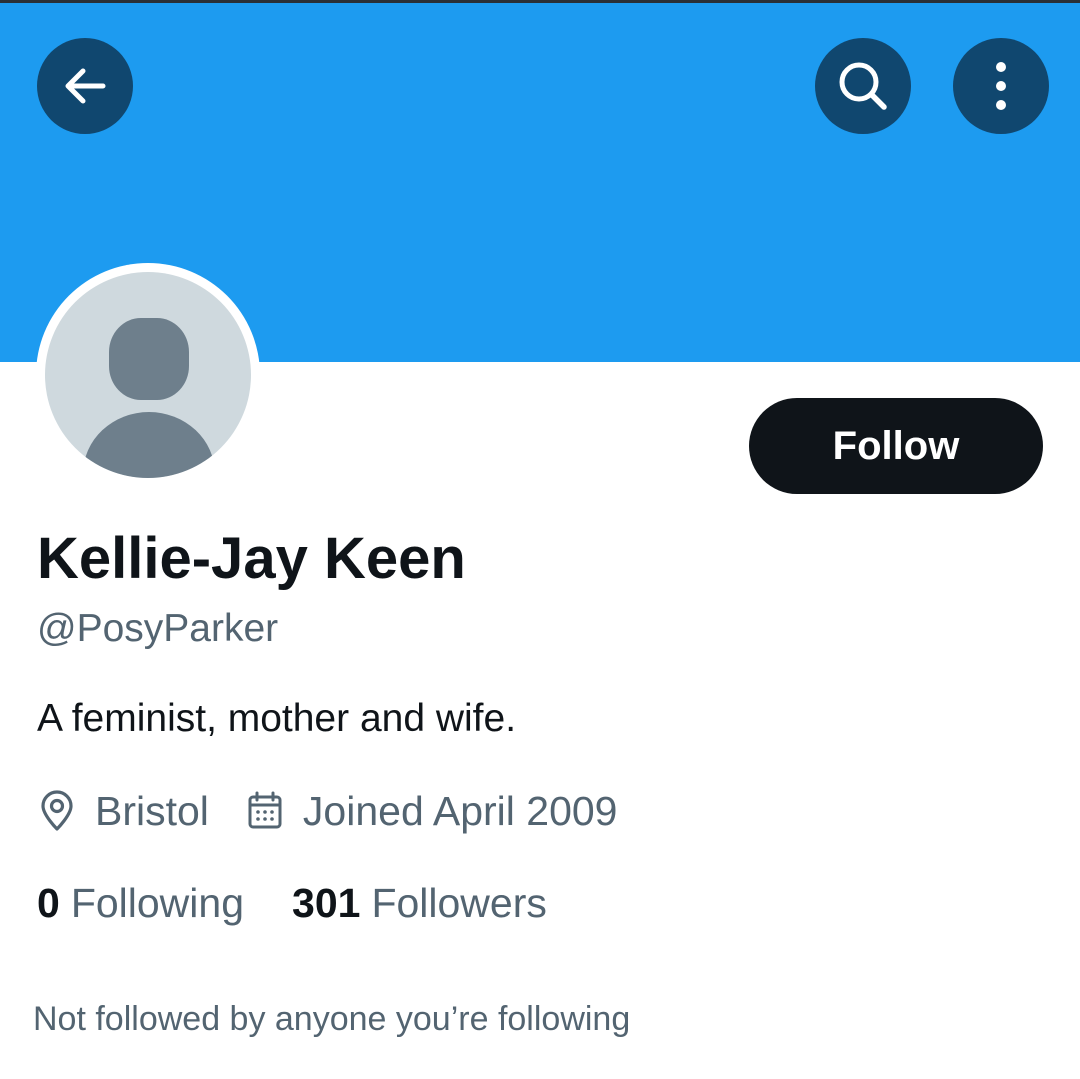 This screenshot has width=1080, height=1079. I want to click on followers-link: 301 Followers, so click(419, 903).